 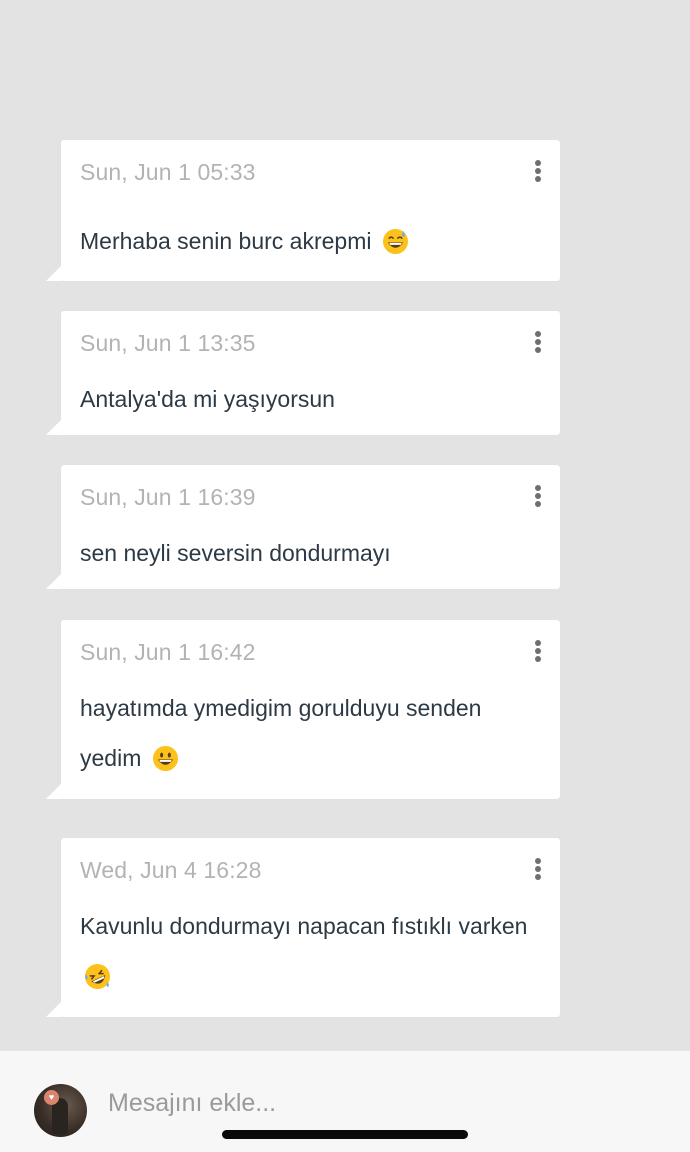 What do you see at coordinates (168, 172) in the screenshot?
I see `message-timestamp: Sun, Jun 1 05:33` at bounding box center [168, 172].